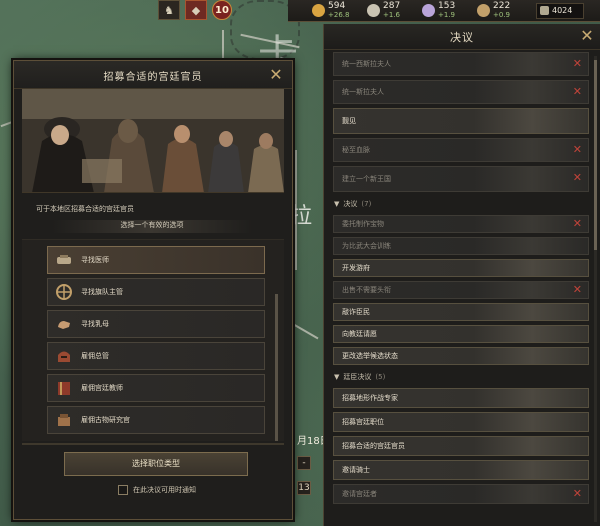  I want to click on hand-icon, so click(64, 324).